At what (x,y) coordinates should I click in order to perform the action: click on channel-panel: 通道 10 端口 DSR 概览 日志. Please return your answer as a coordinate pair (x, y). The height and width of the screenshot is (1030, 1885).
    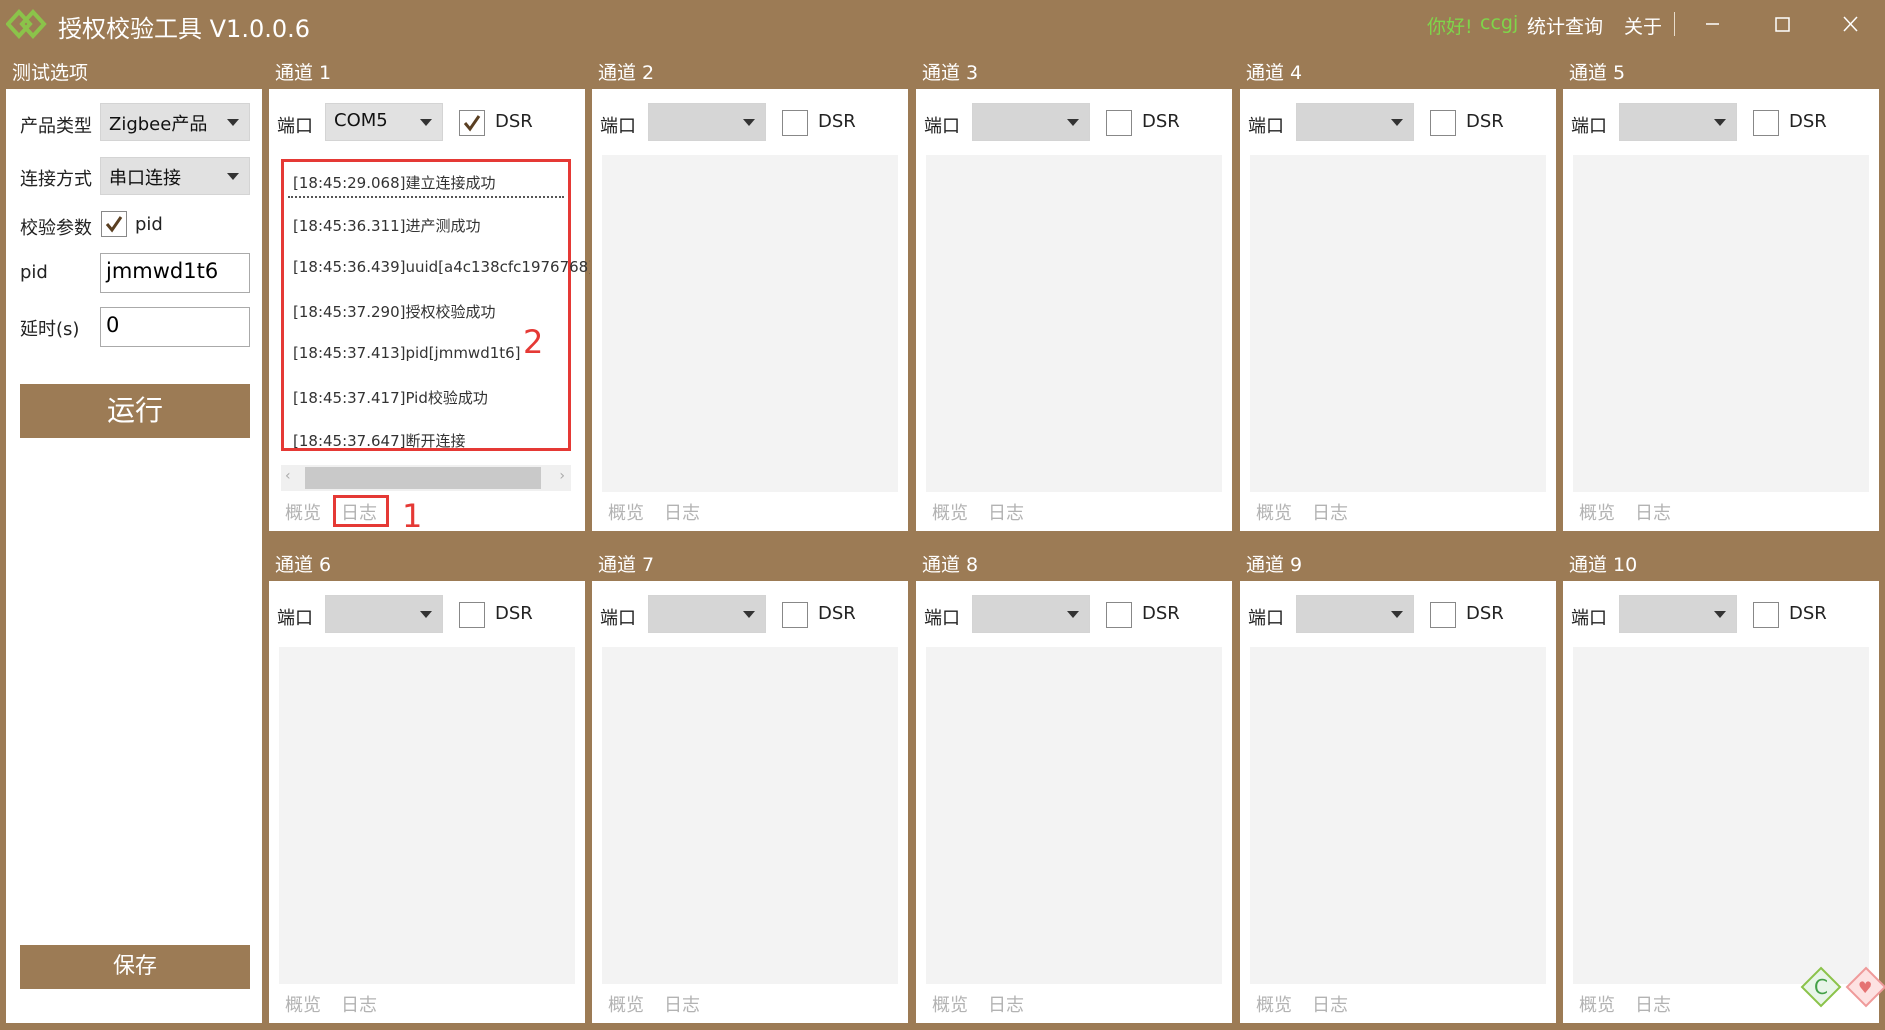
    Looking at the image, I should click on (1721, 783).